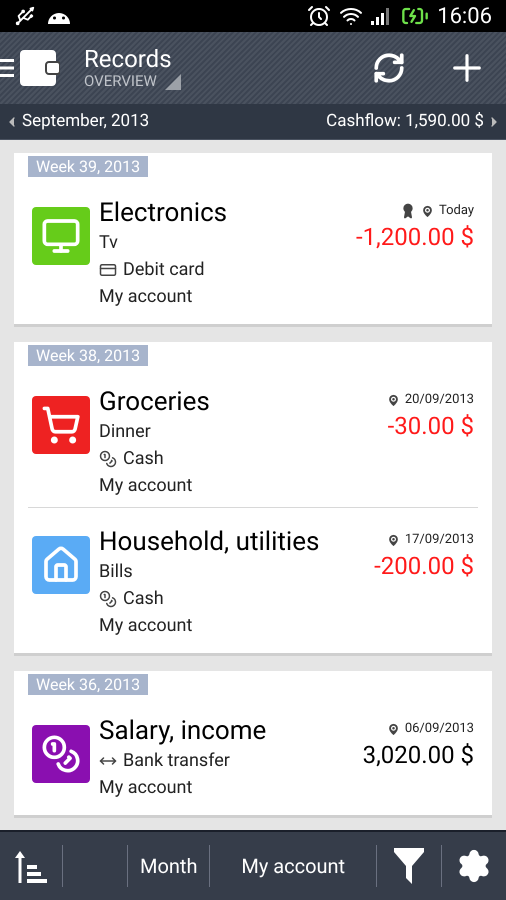 This screenshot has width=506, height=900. I want to click on clock: 16:06, so click(464, 16).